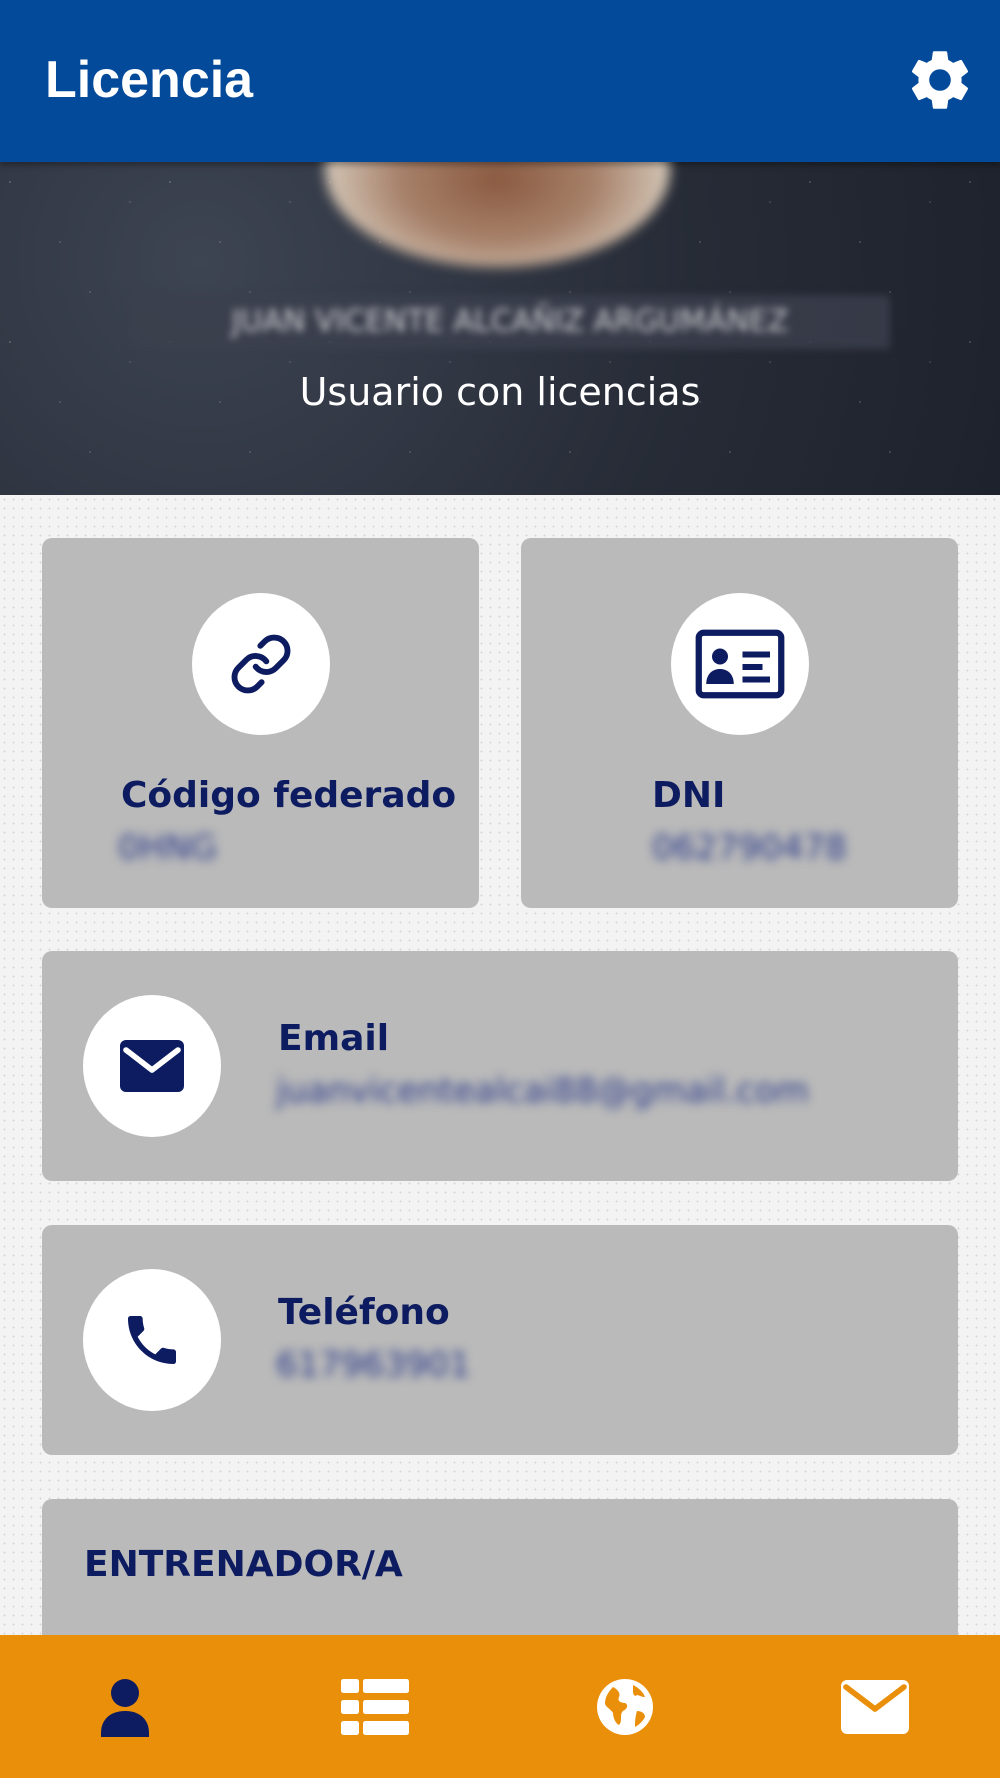 Image resolution: width=1000 pixels, height=1778 pixels. What do you see at coordinates (243, 1564) in the screenshot?
I see `role-card-label: ENTRENADOR/A` at bounding box center [243, 1564].